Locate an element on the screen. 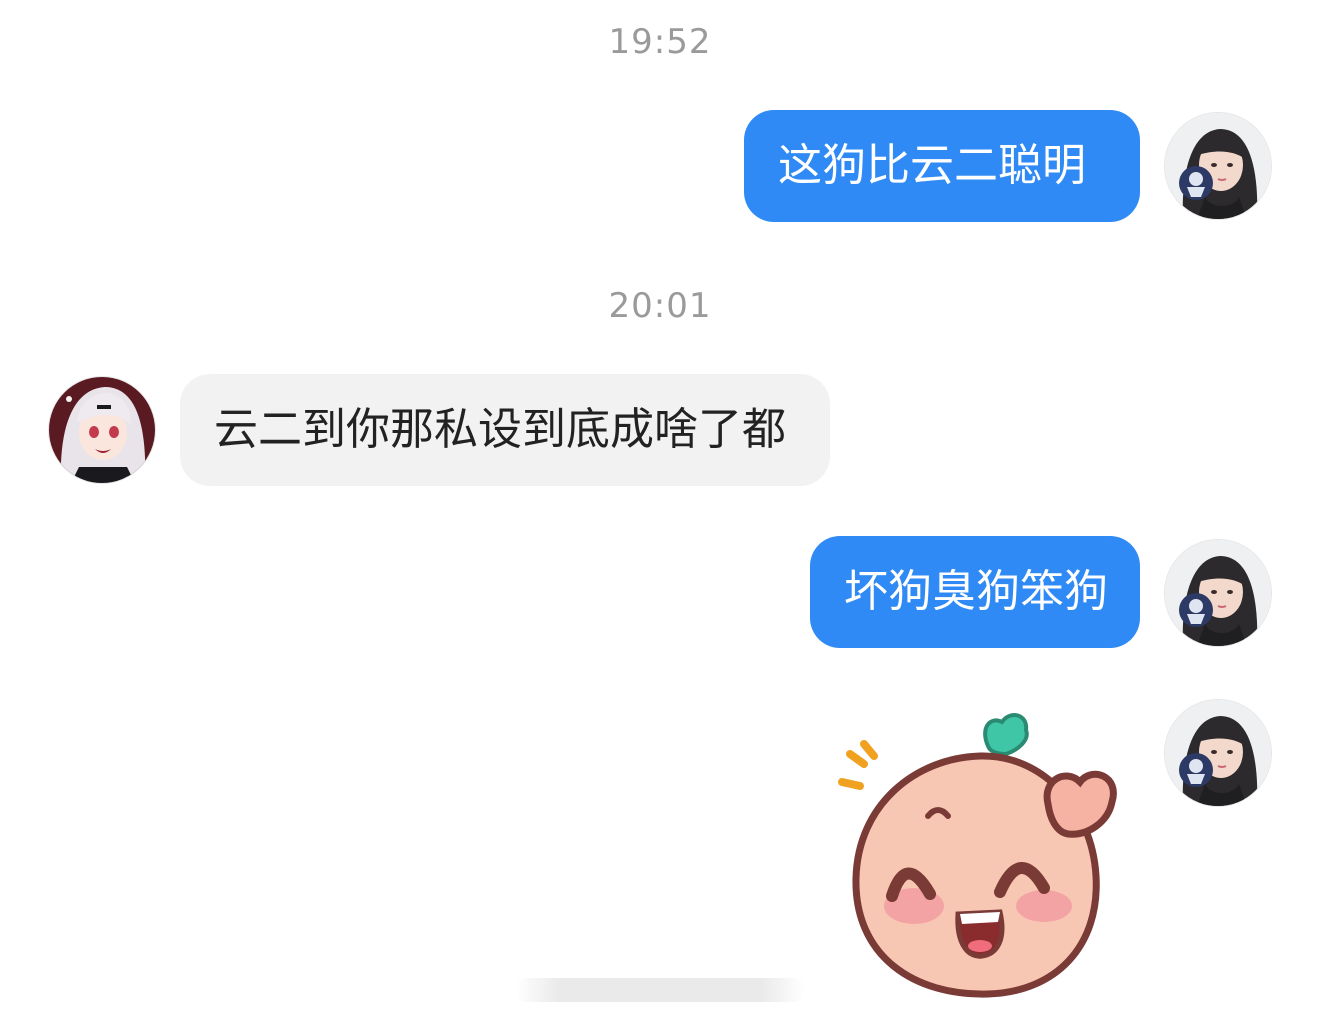 The width and height of the screenshot is (1320, 1014). message-bubble-outgoing: 坏狗臭狗笨狗 is located at coordinates (975, 592).